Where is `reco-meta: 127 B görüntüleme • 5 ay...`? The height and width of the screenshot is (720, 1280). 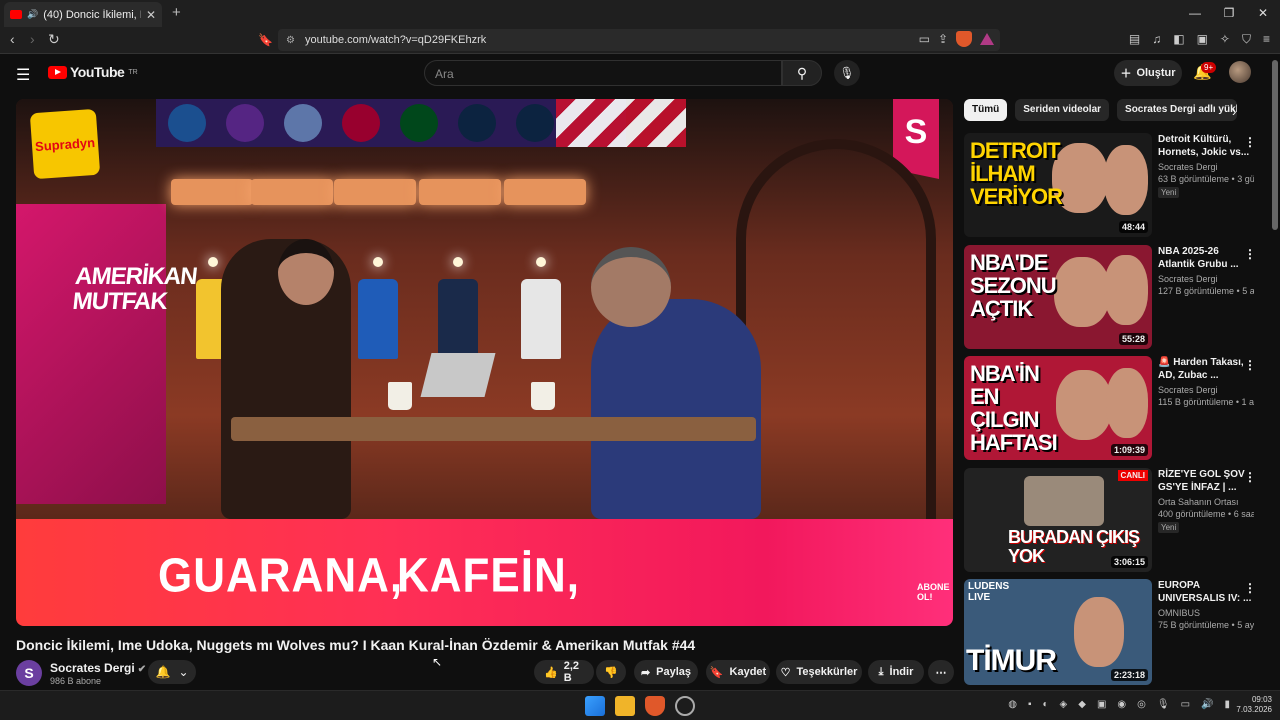
reco-meta: 127 B görüntüleme • 5 ay... is located at coordinates (1206, 291).